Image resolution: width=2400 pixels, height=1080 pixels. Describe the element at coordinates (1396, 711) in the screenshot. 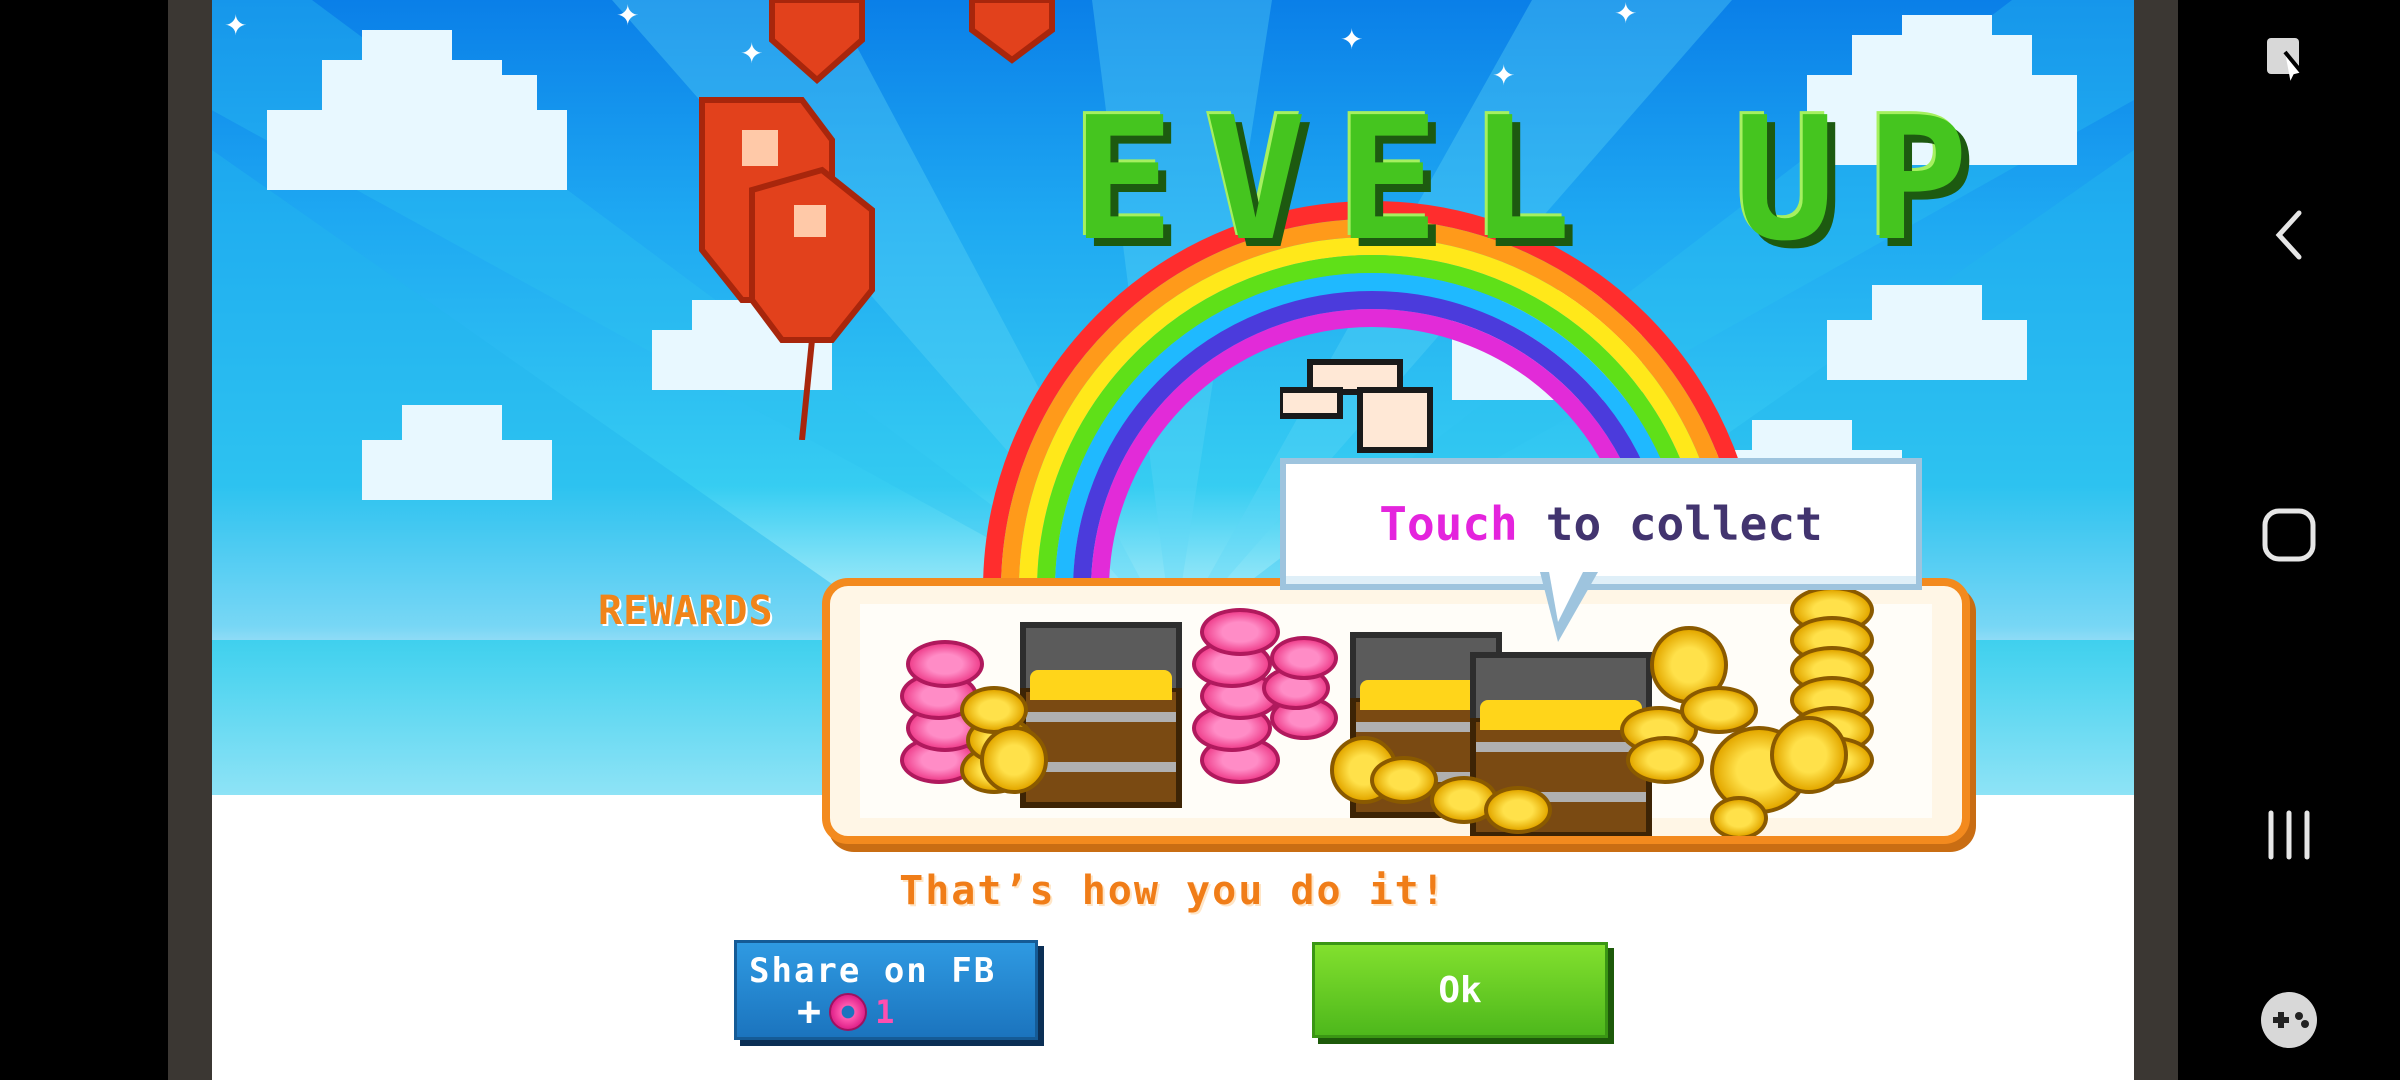

I see `rewards-panel` at that location.